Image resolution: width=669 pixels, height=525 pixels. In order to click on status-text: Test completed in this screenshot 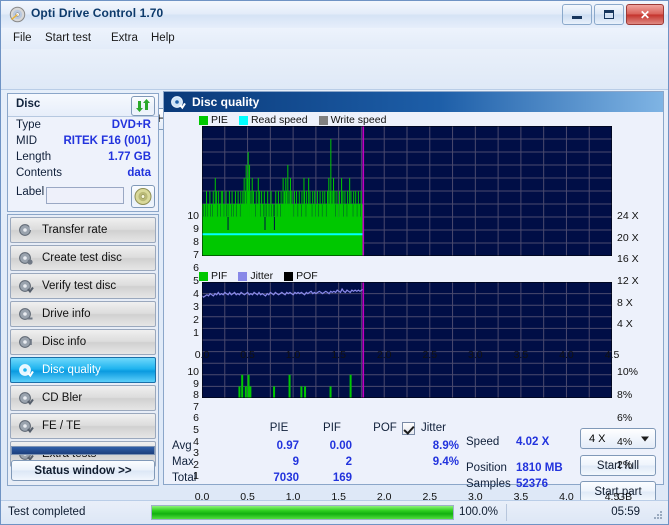, I will do `click(47, 512)`.